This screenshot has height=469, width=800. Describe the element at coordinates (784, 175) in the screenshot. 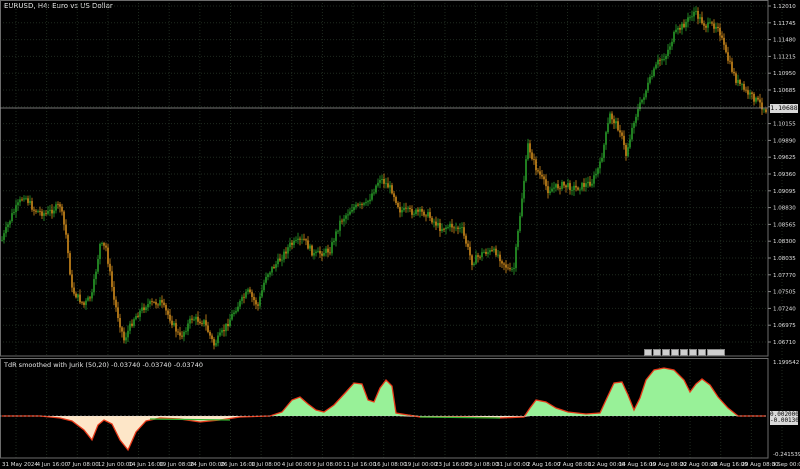

I see `price-axis-label: 1.09360` at that location.